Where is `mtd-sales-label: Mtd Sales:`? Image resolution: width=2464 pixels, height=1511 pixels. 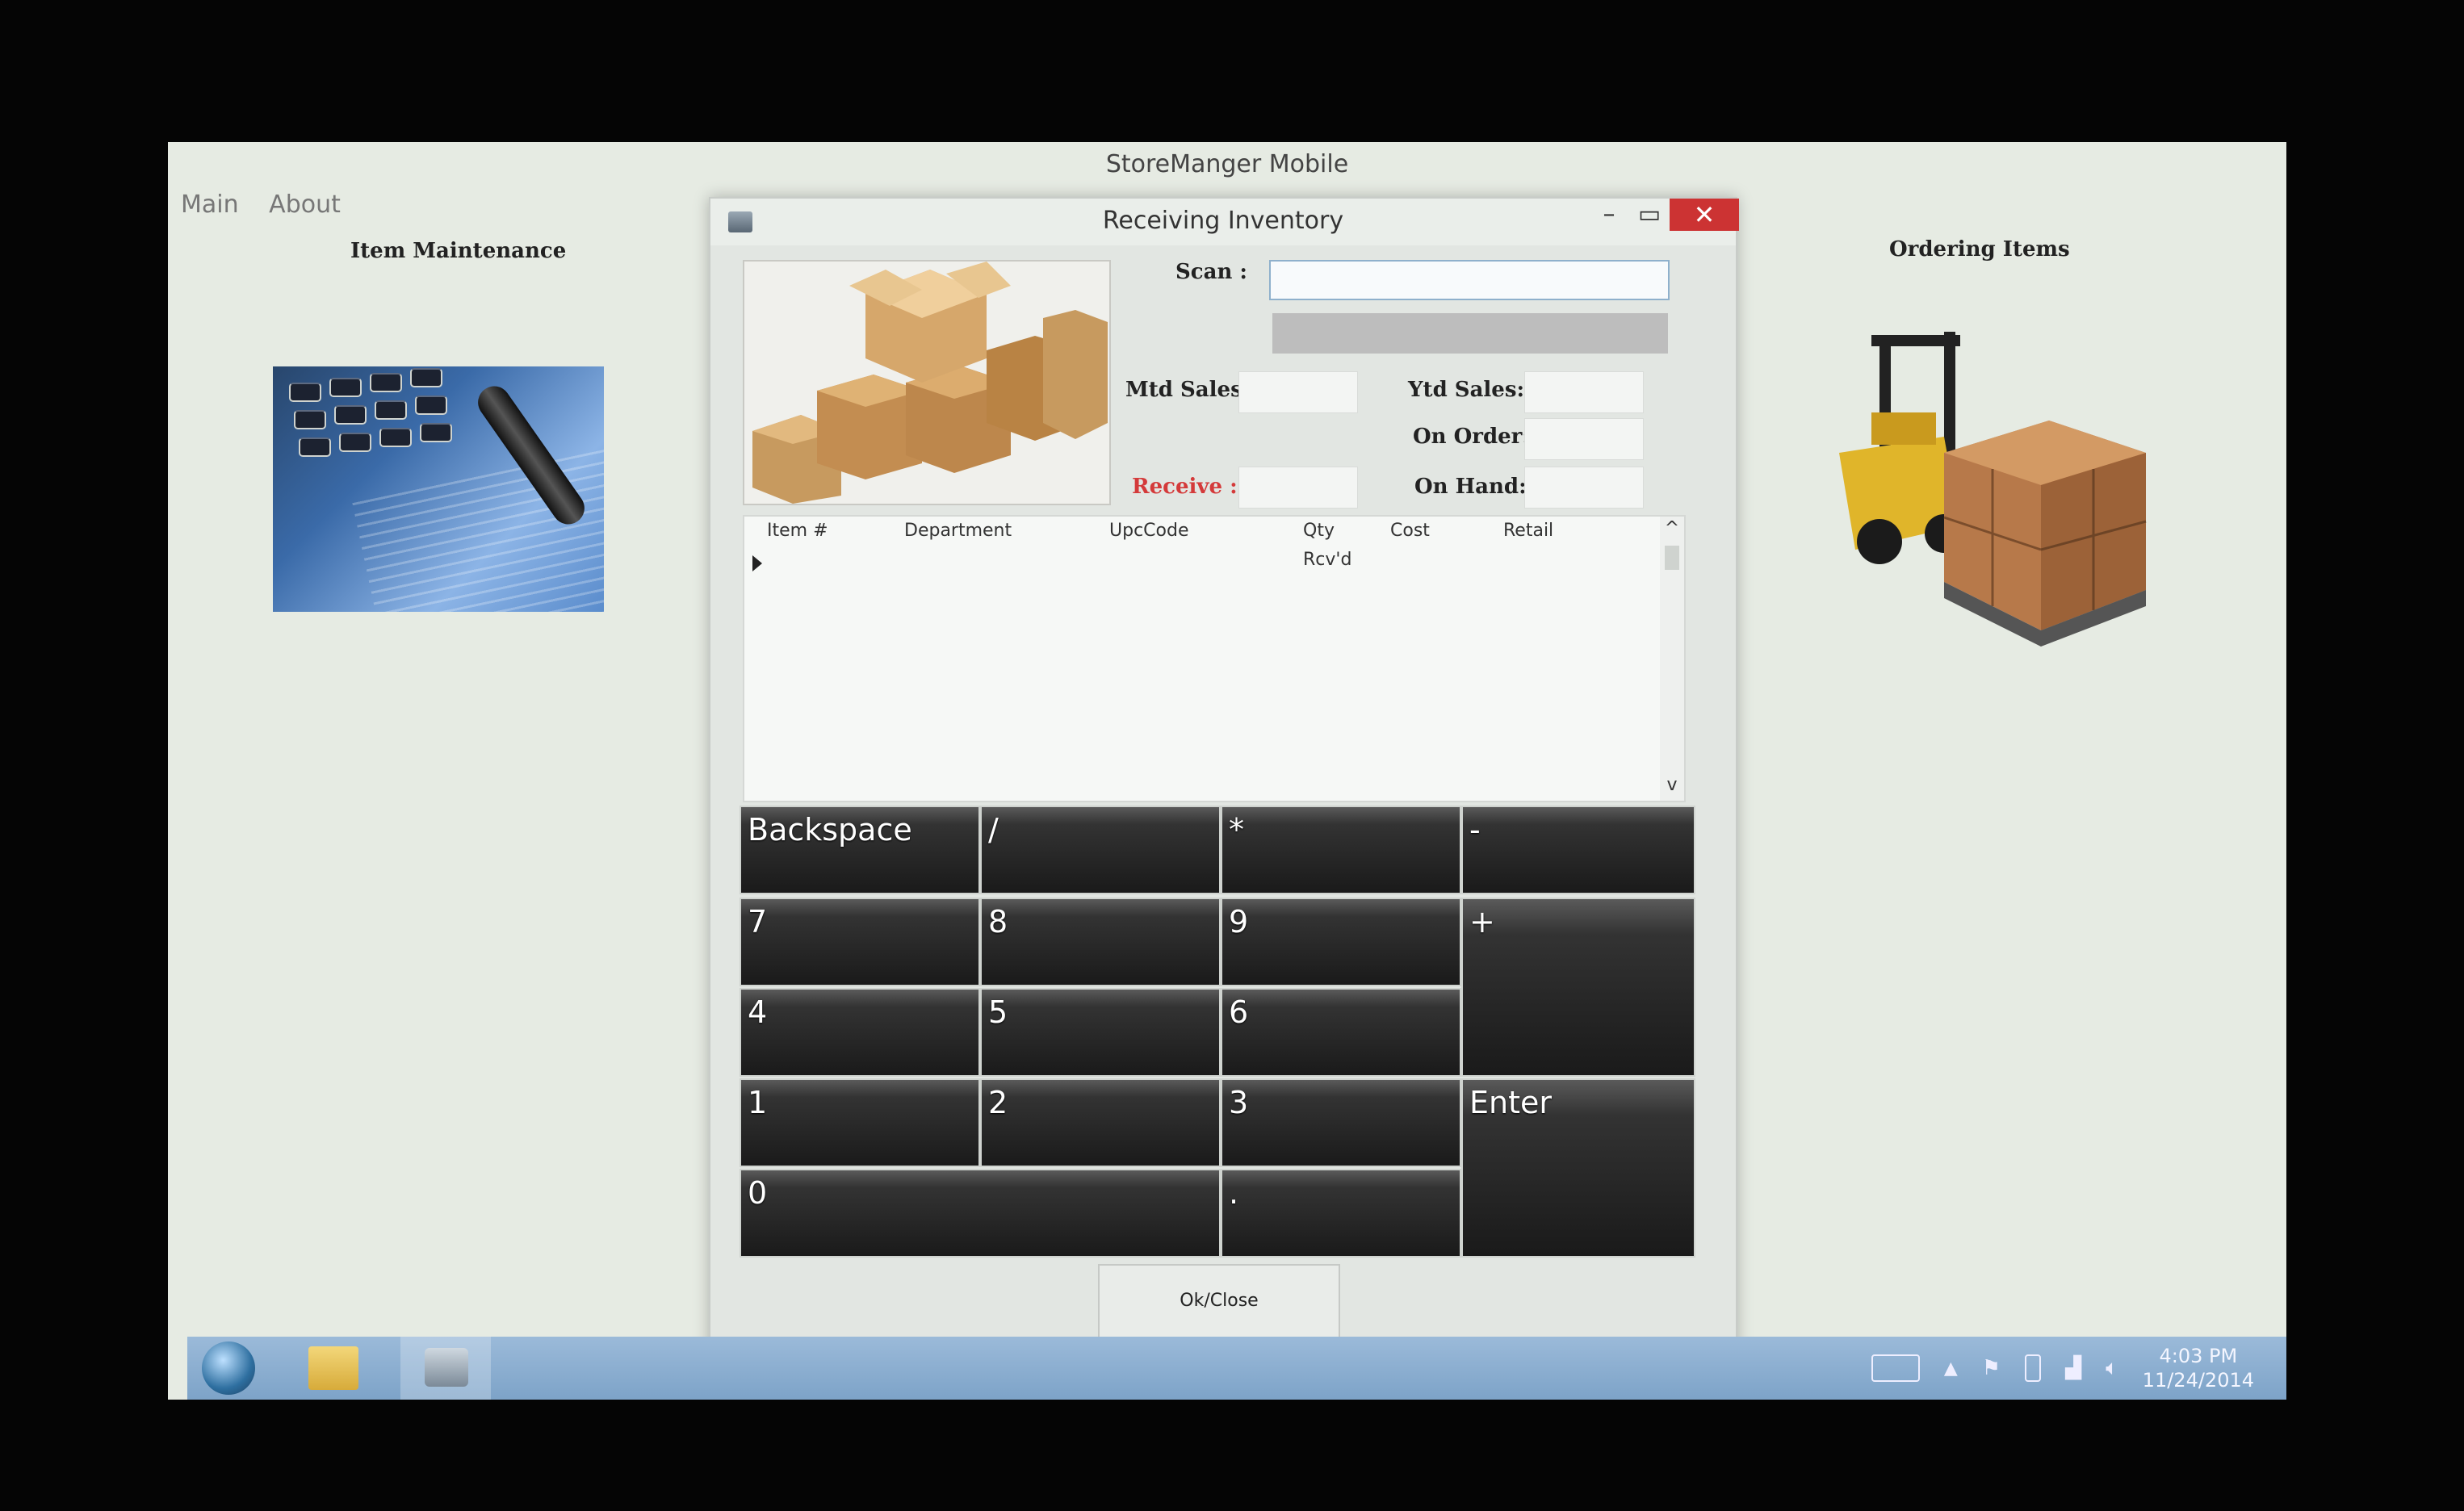 mtd-sales-label: Mtd Sales: is located at coordinates (1188, 390).